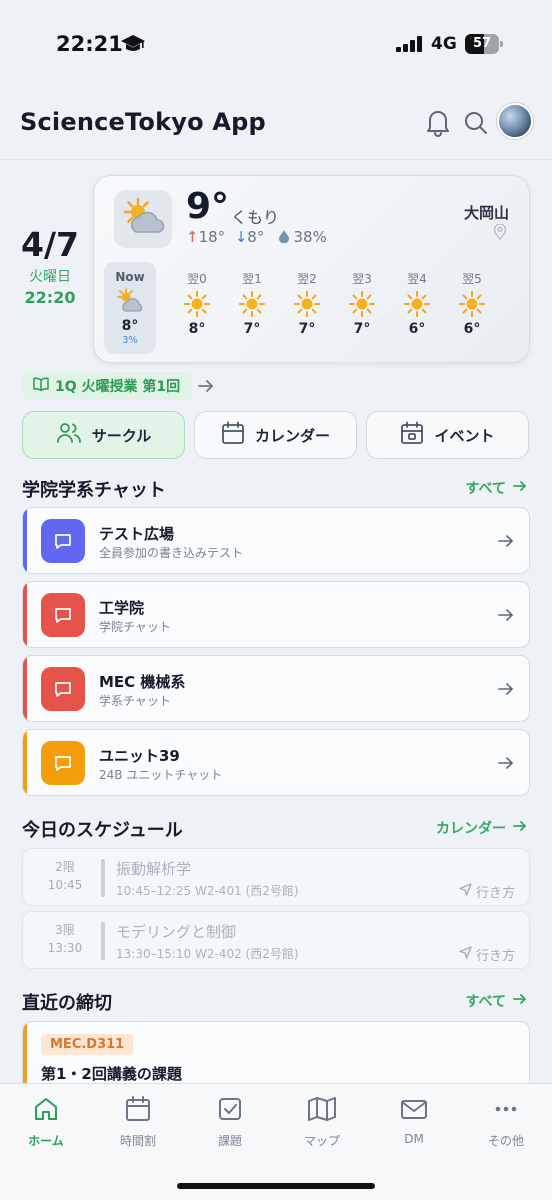  Describe the element at coordinates (444, 44) in the screenshot. I see `network-type: 4G` at that location.